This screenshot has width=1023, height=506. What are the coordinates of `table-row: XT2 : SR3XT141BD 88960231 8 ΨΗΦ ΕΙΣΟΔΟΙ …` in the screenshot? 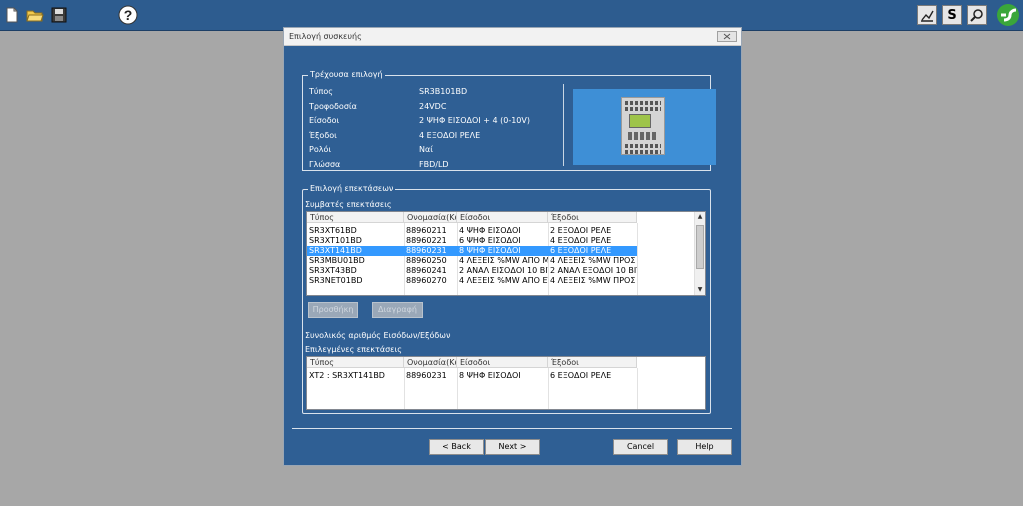 It's located at (472, 376).